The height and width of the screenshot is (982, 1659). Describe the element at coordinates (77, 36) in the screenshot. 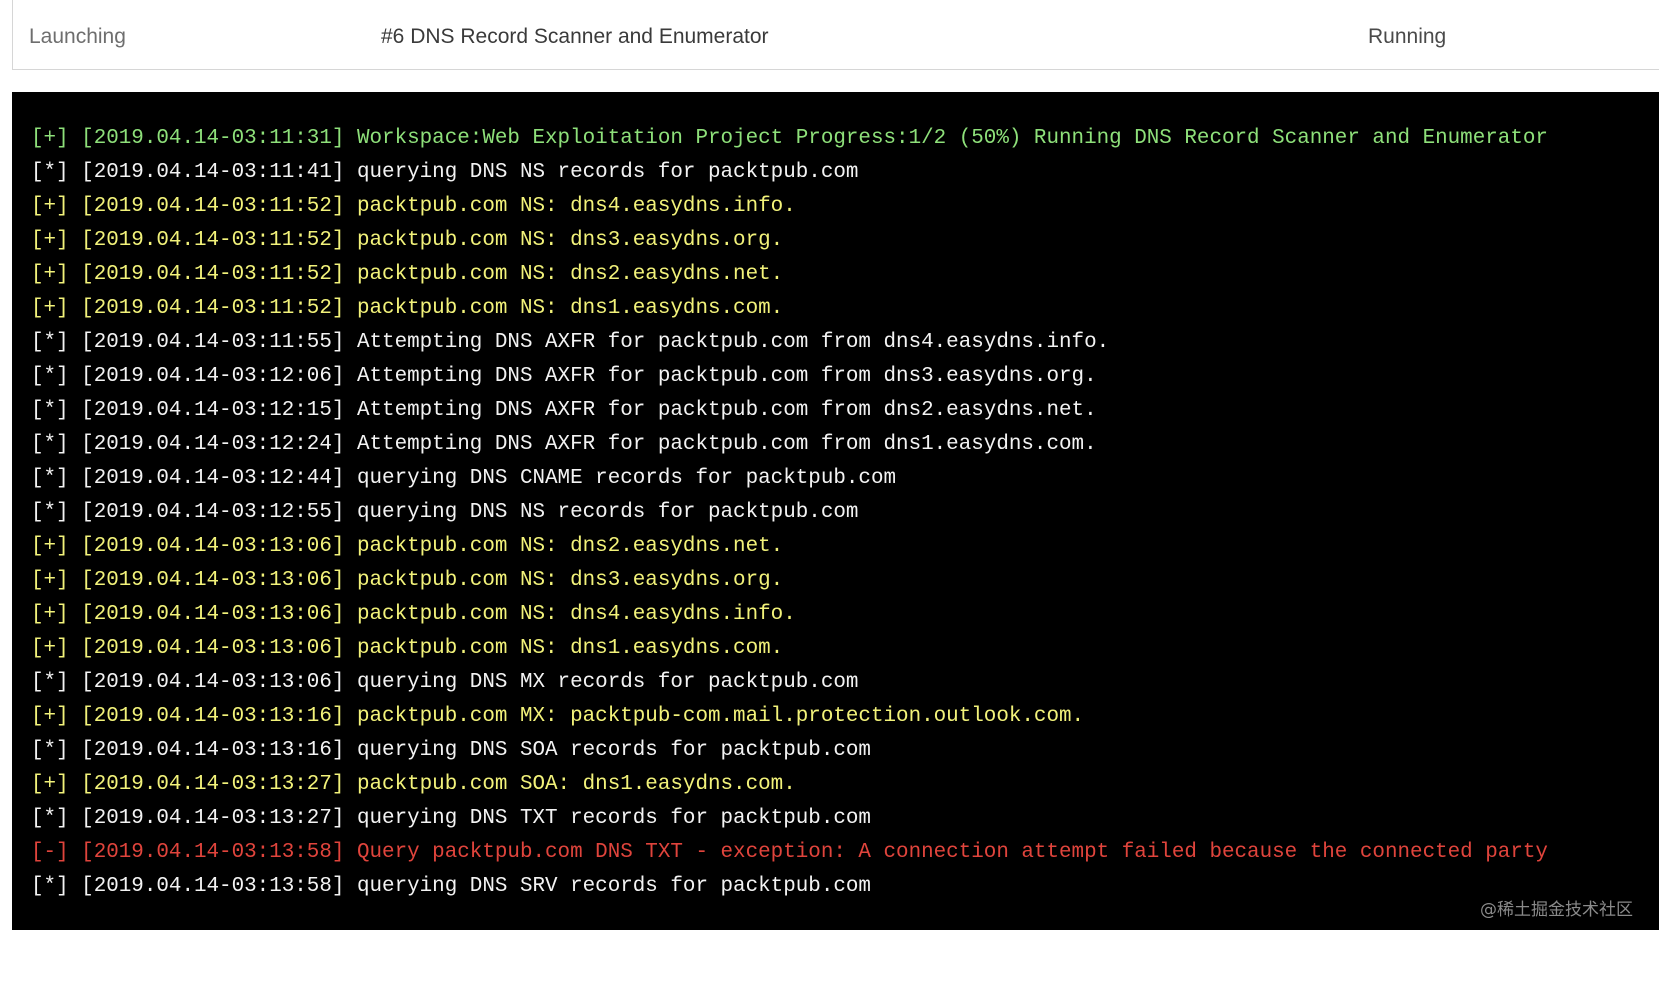

I see `task-status-label: Launching` at that location.